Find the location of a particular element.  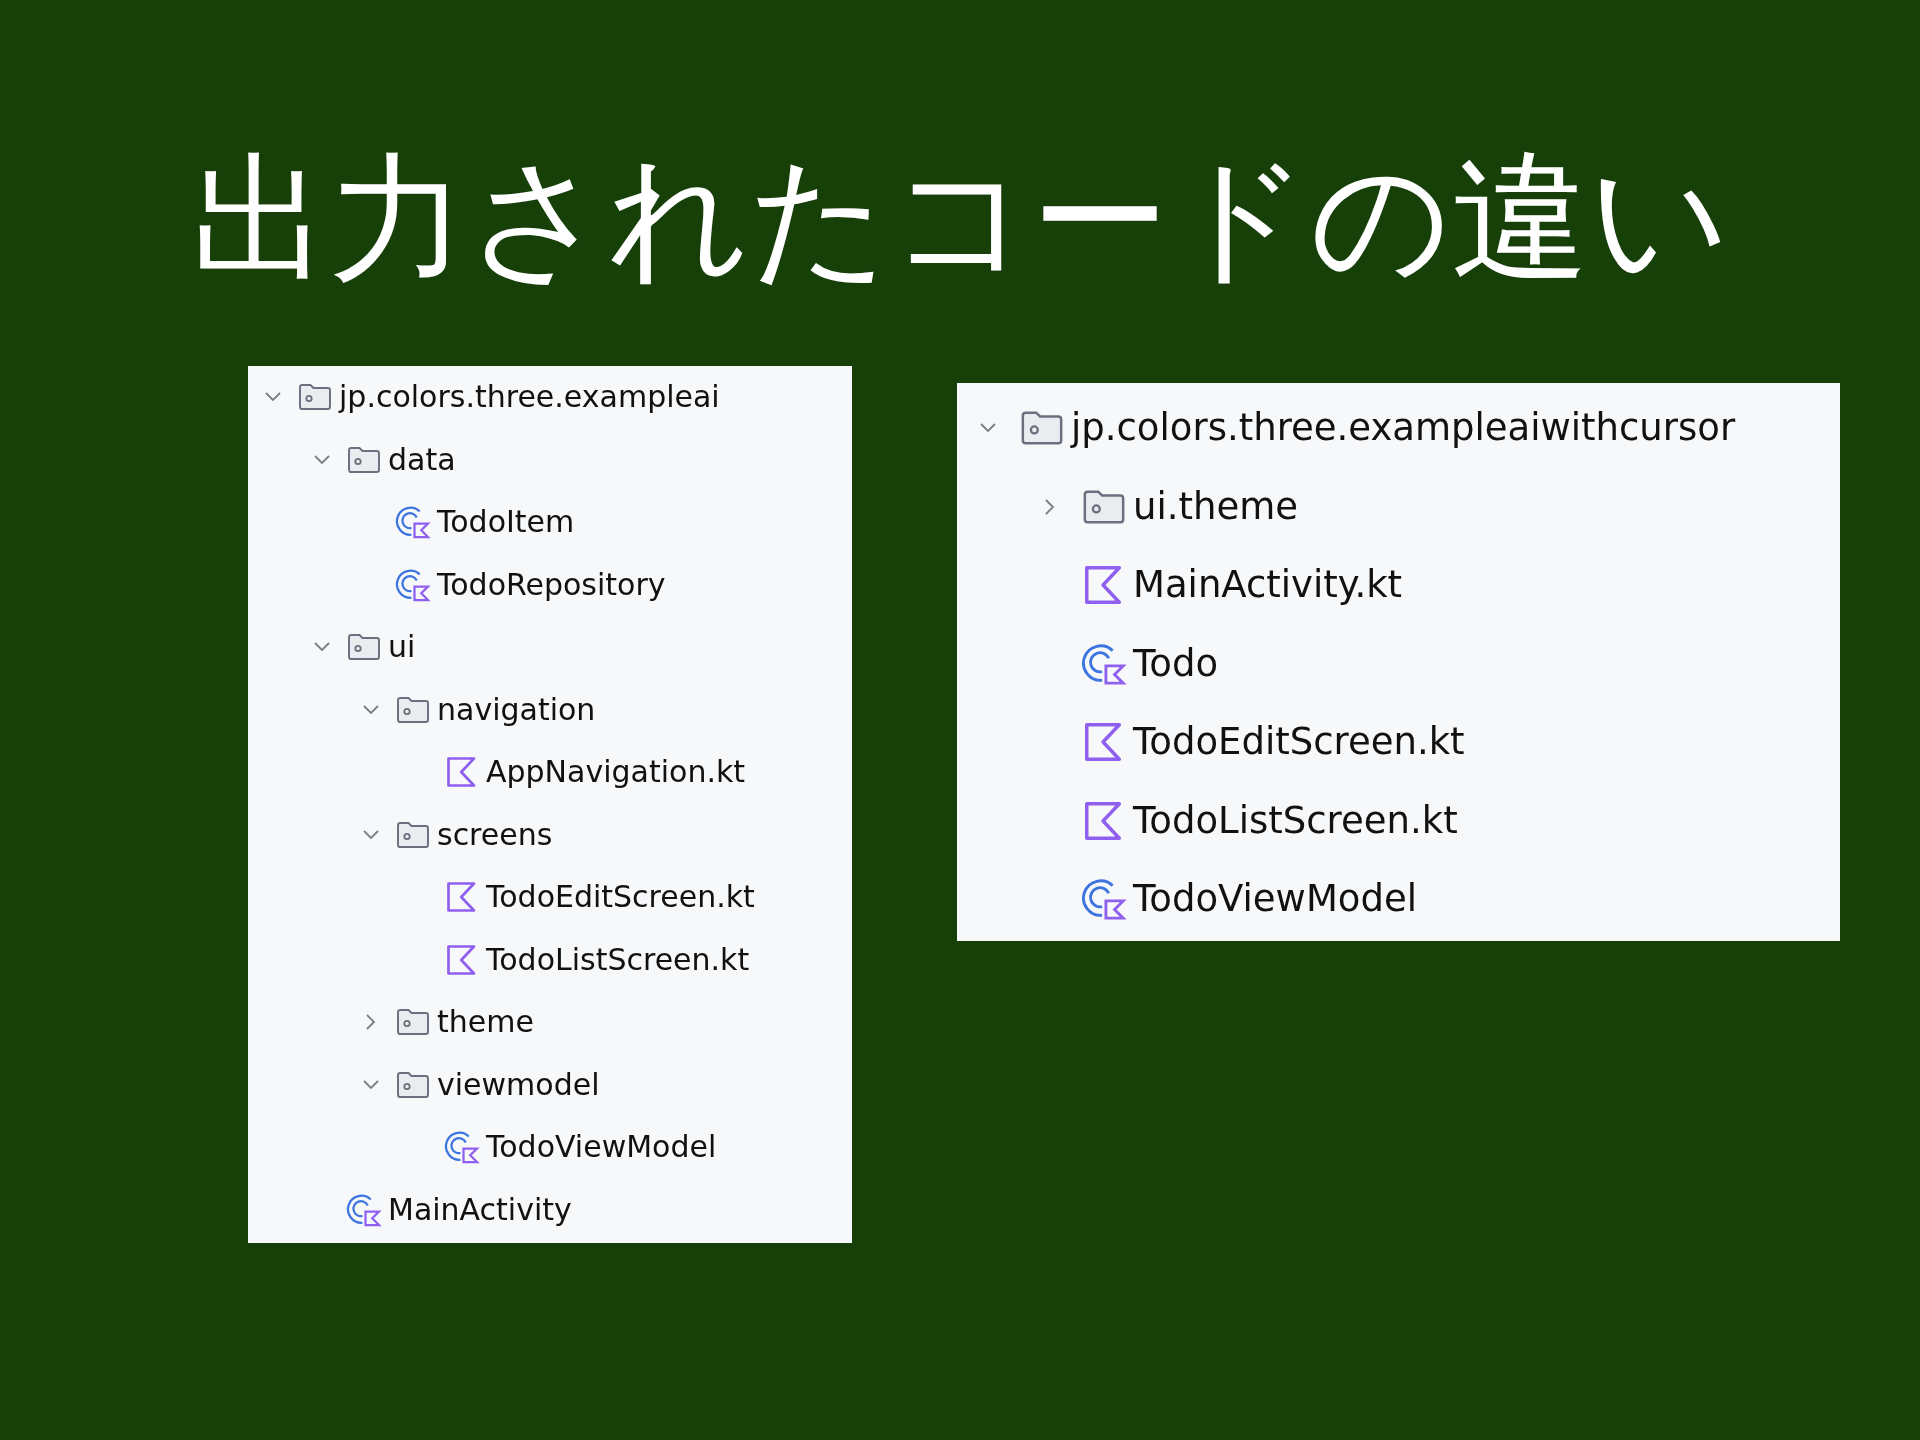

tree-item-label: navigation is located at coordinates (516, 709).